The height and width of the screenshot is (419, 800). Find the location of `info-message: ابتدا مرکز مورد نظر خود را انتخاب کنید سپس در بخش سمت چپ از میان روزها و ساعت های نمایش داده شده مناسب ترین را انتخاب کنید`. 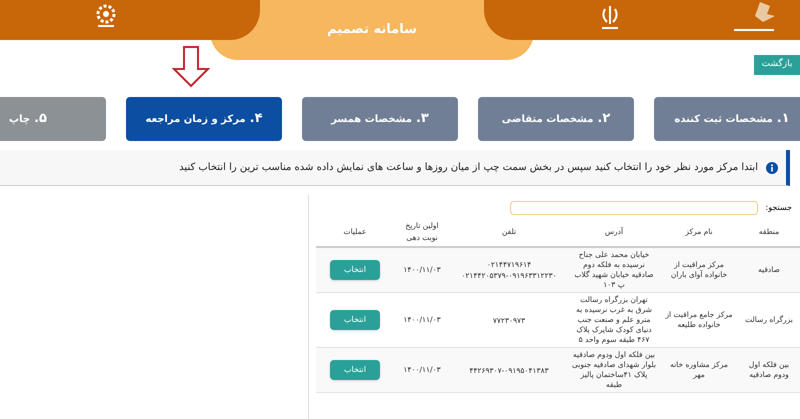

info-message: ابتدا مرکز مورد نظر خود را انتخاب کنید سپس در بخش سمت چپ از میان روزها و ساعت های نمایش داده شده مناسب ترین را انتخاب کنید is located at coordinates (468, 168).